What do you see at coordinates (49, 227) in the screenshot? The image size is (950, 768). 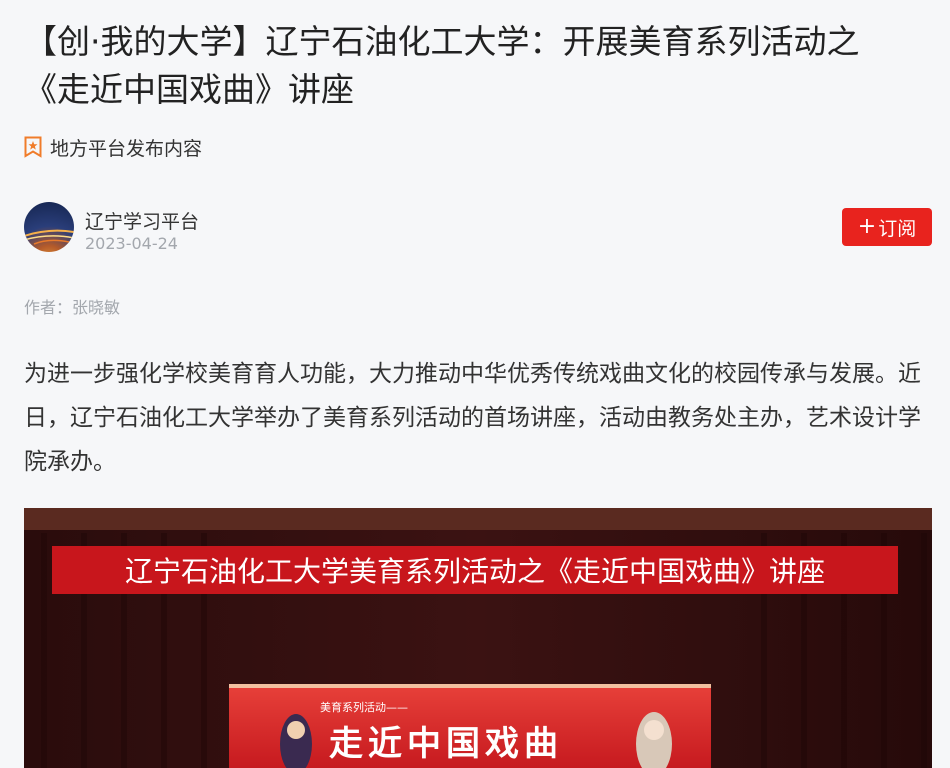 I see `avatar` at bounding box center [49, 227].